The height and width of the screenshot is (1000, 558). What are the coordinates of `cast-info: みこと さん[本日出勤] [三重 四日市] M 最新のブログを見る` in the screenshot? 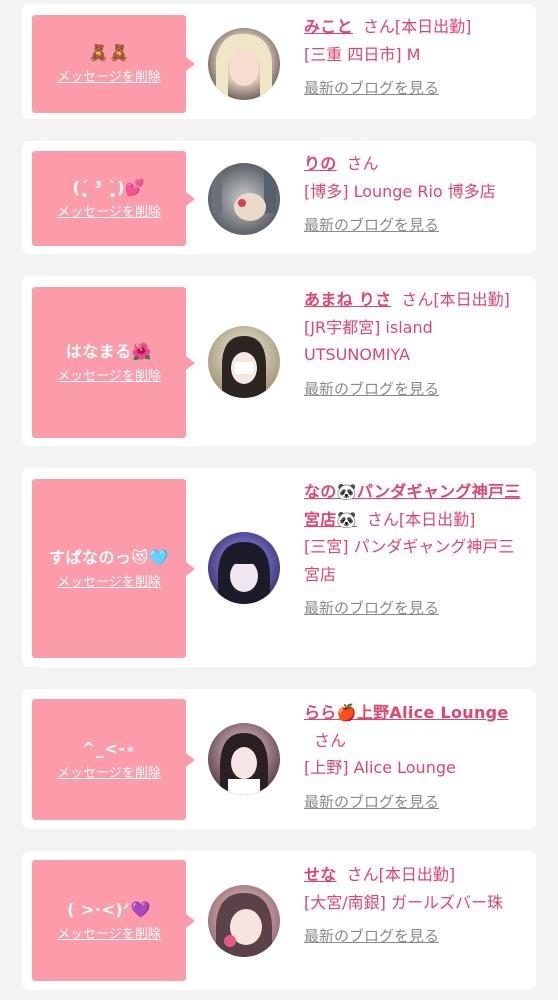 It's located at (413, 55).